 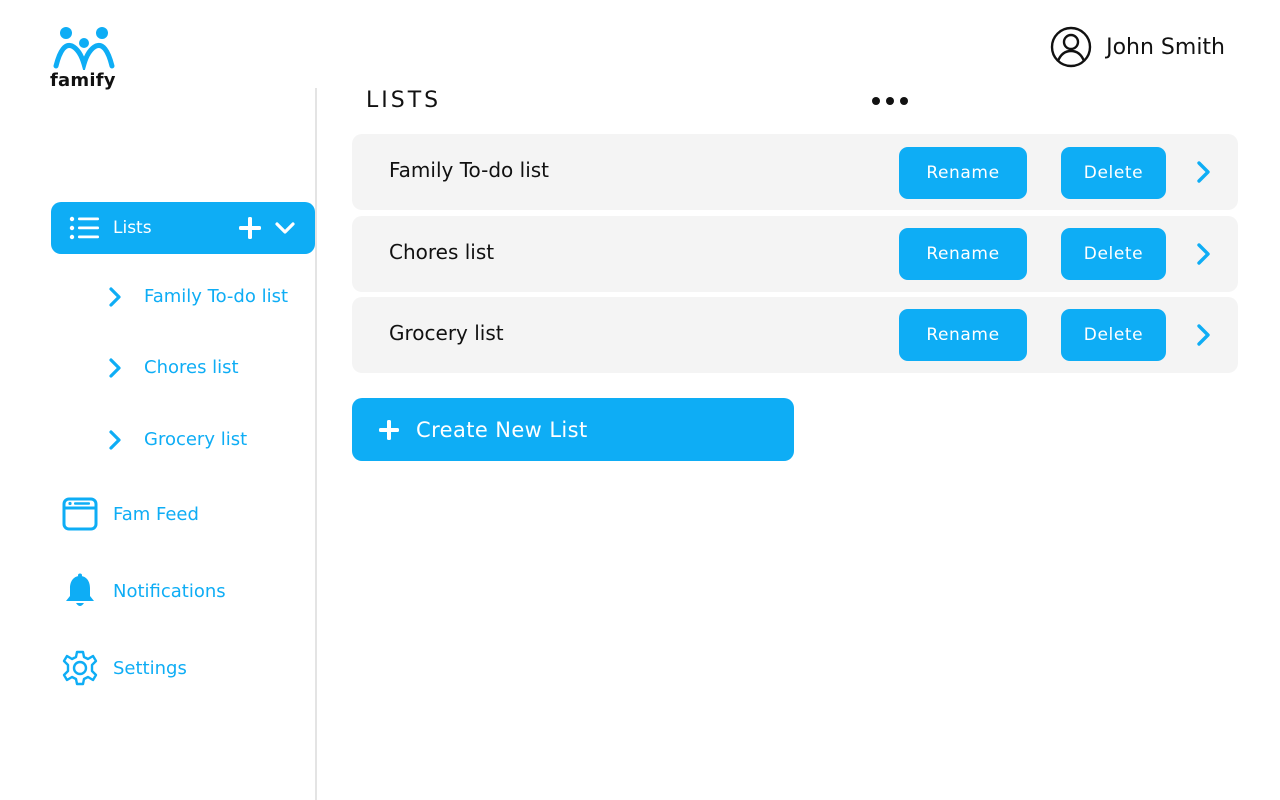 I want to click on bell-icon, so click(x=80, y=589).